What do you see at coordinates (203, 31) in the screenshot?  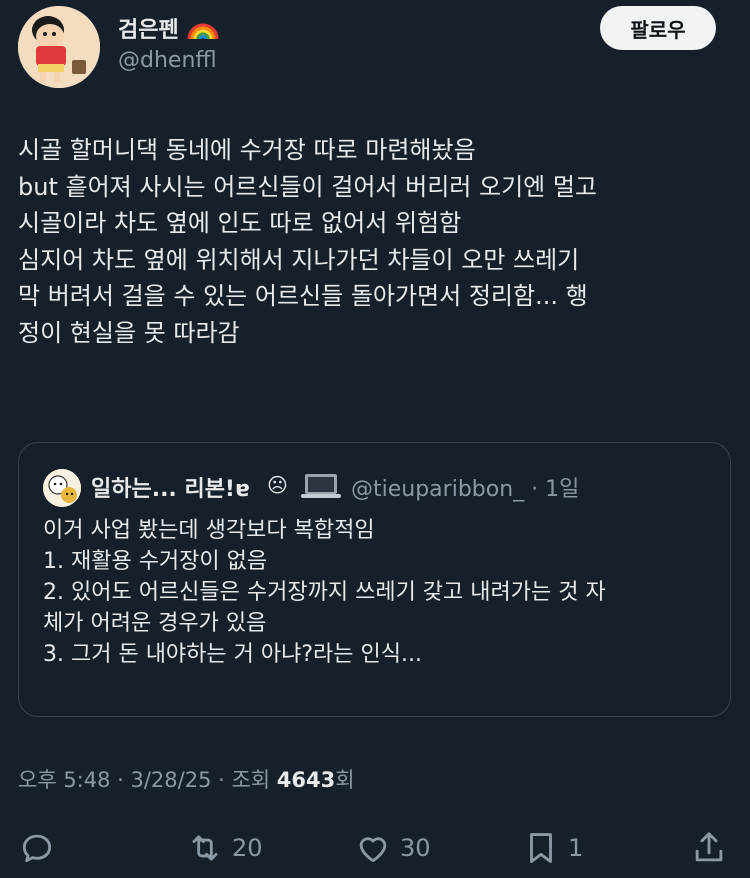 I see `rainbow-icon` at bounding box center [203, 31].